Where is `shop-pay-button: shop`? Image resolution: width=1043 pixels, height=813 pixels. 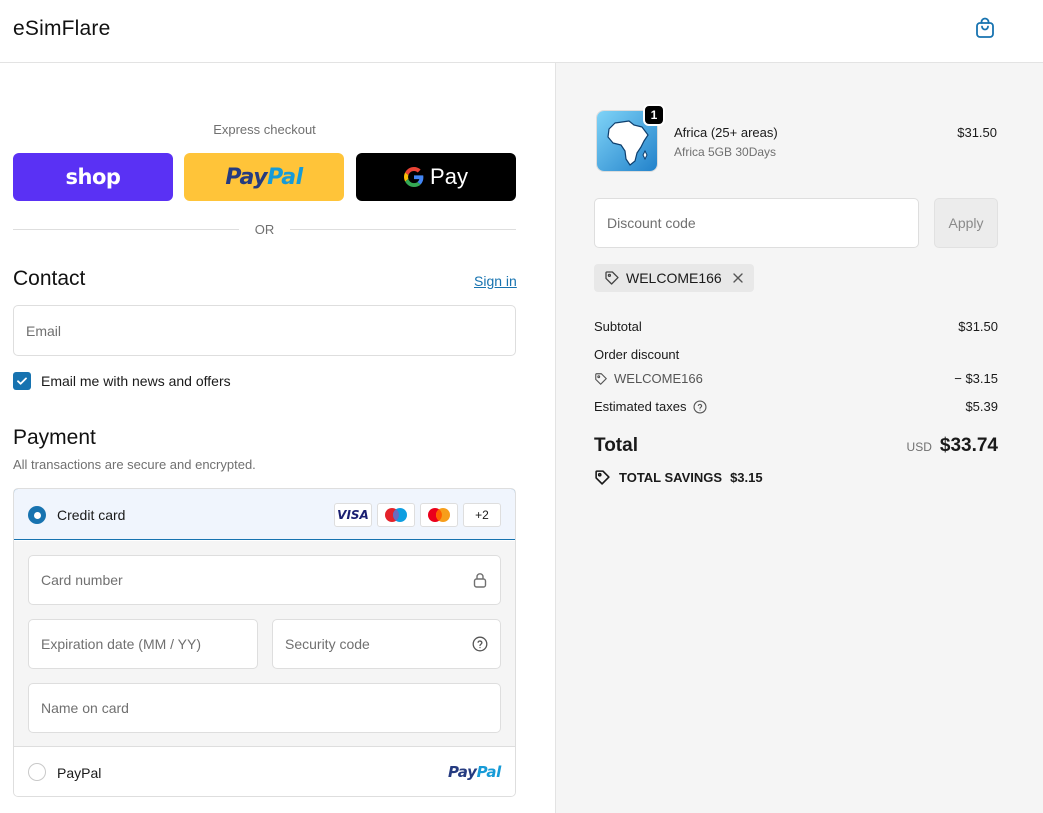 shop-pay-button: shop is located at coordinates (93, 177).